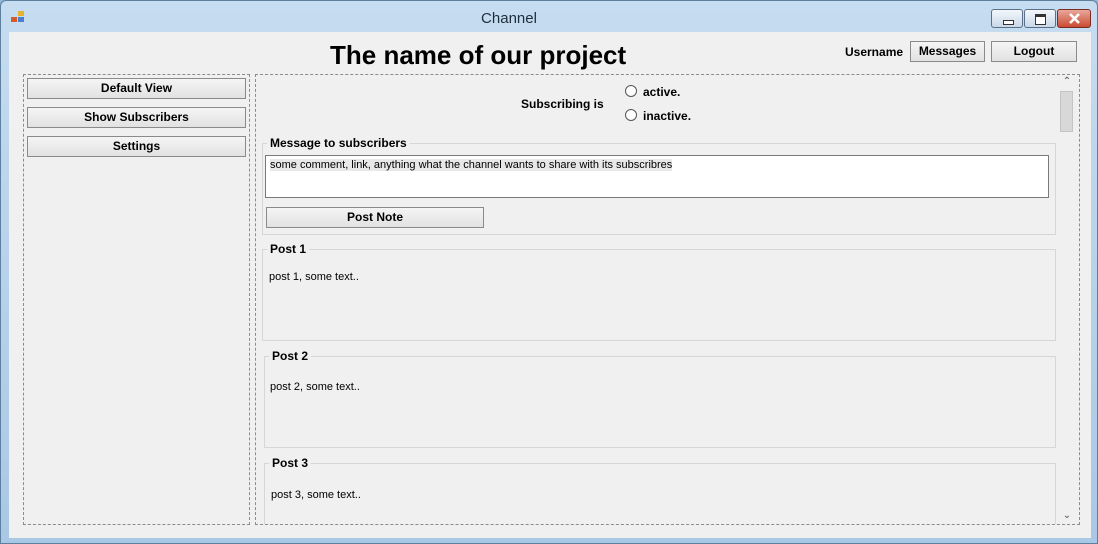 This screenshot has height=544, width=1098. What do you see at coordinates (661, 92) in the screenshot?
I see `radio-active-label: active.` at bounding box center [661, 92].